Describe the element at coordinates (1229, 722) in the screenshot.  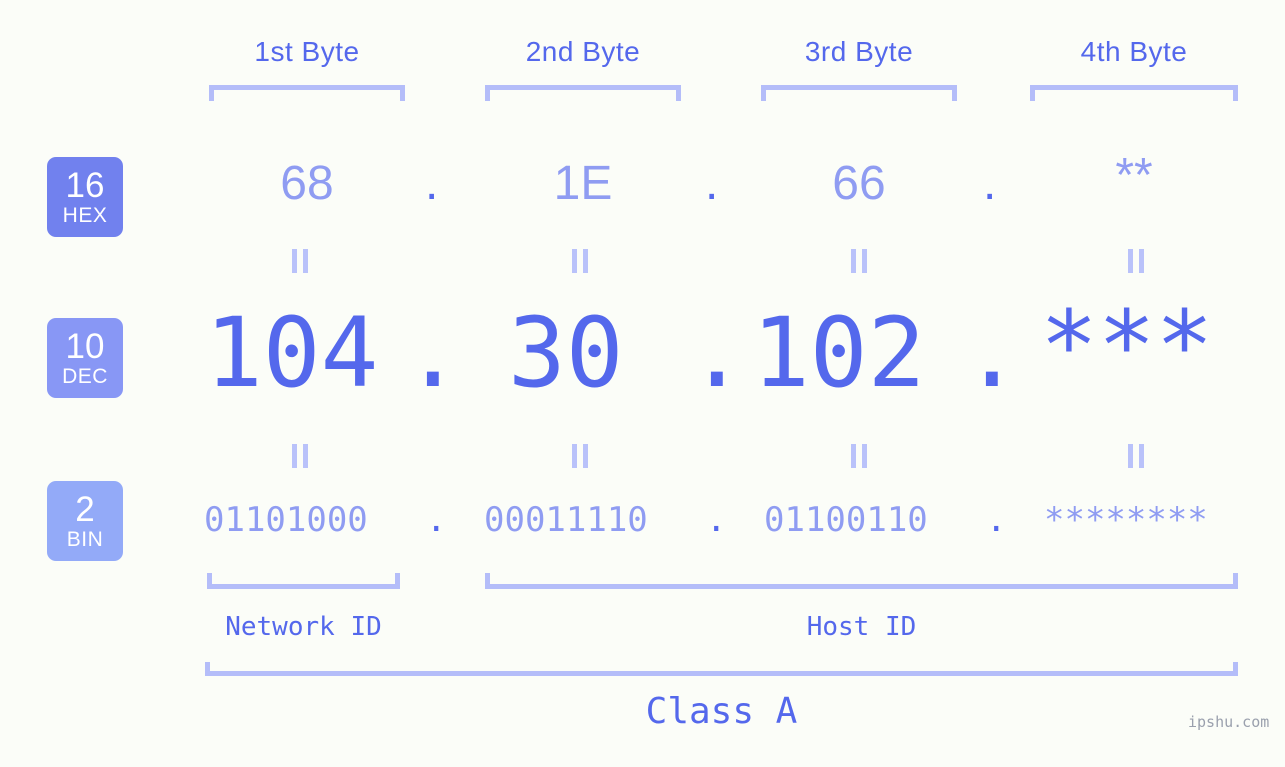
I see `site-watermark: ipshu.com` at that location.